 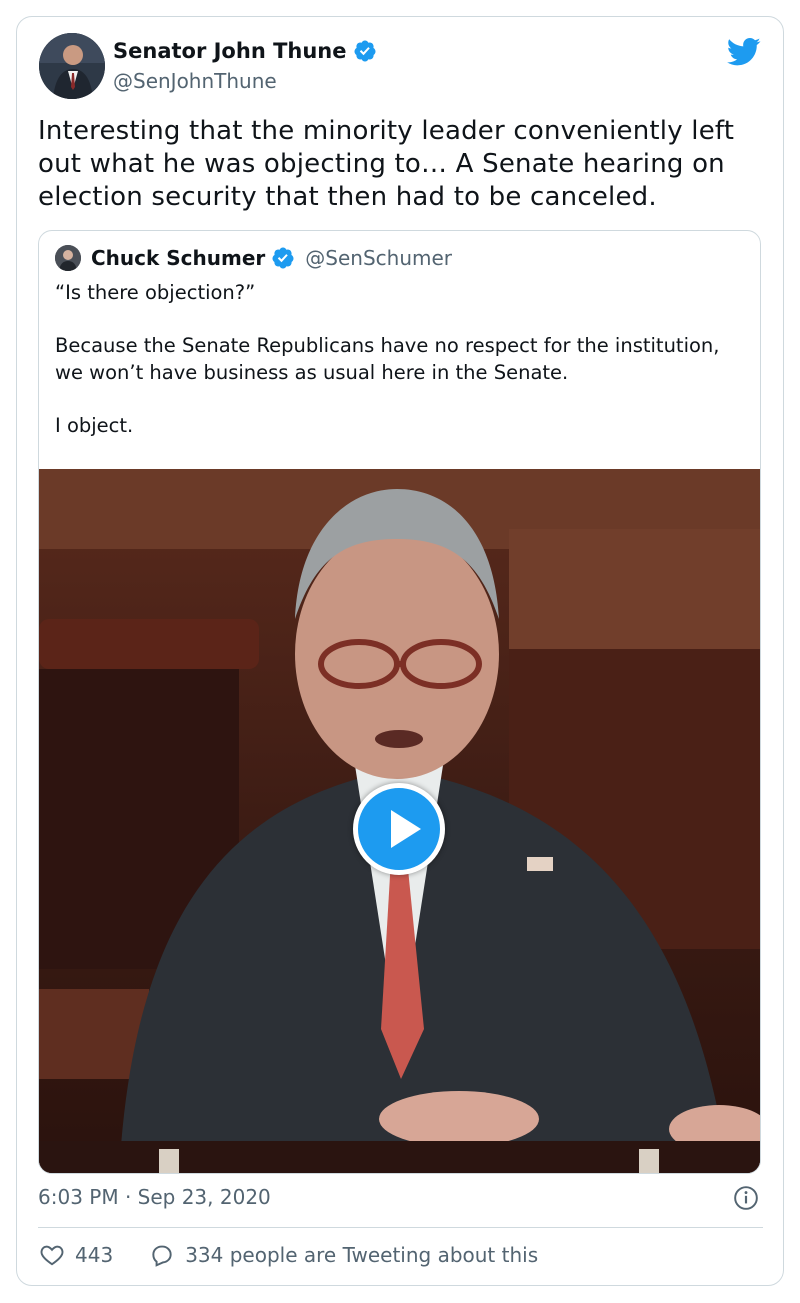 What do you see at coordinates (400, 1227) in the screenshot?
I see `footer-divider` at bounding box center [400, 1227].